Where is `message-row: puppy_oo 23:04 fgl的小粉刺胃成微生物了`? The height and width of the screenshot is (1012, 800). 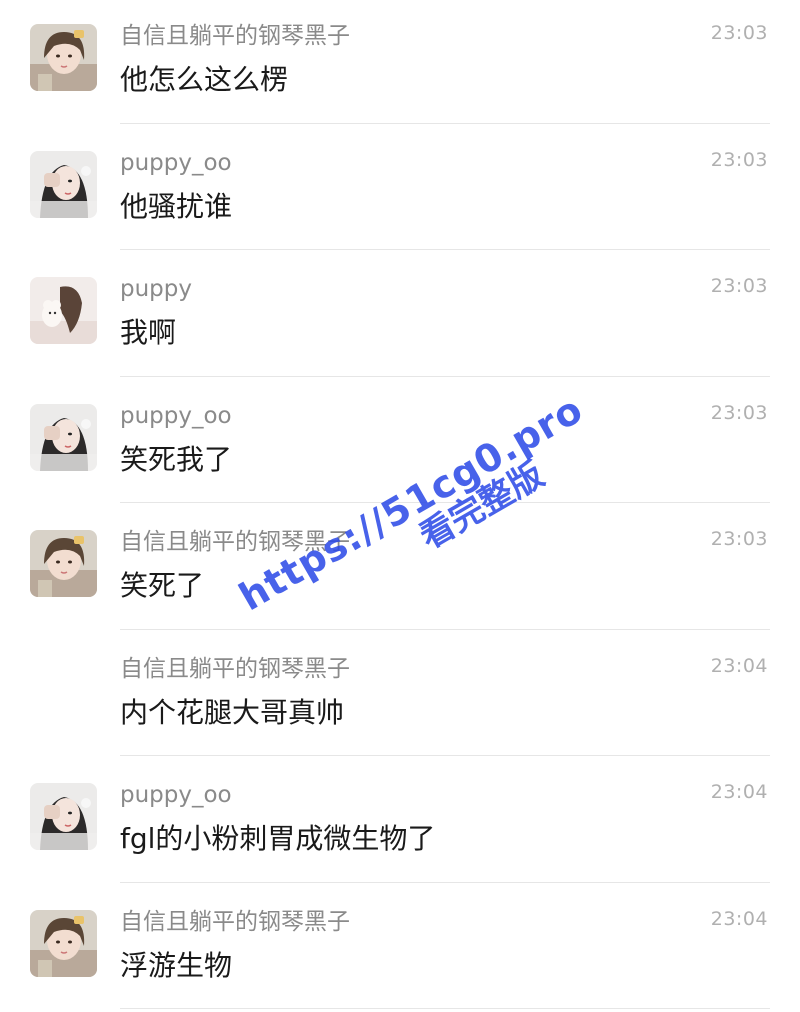
message-row: puppy_oo 23:04 fgl的小粉刺胃成微生物了 is located at coordinates (400, 822).